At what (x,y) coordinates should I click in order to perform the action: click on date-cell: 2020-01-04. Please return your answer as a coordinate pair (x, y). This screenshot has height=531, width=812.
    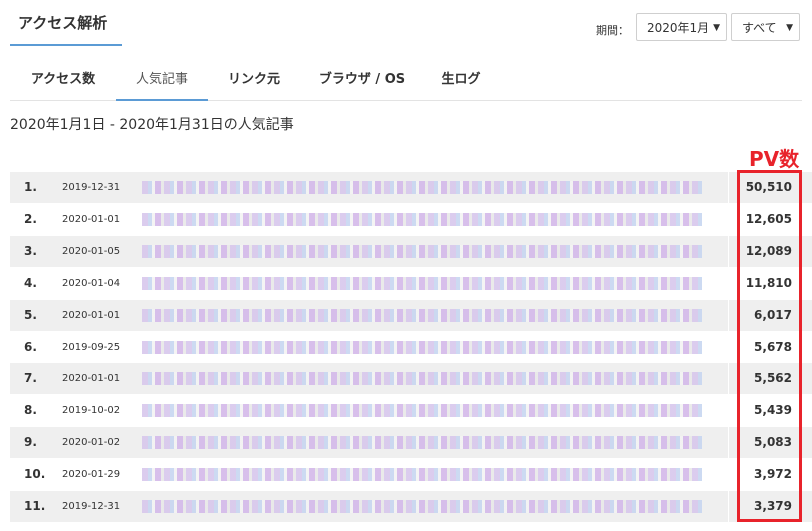
    Looking at the image, I should click on (91, 283).